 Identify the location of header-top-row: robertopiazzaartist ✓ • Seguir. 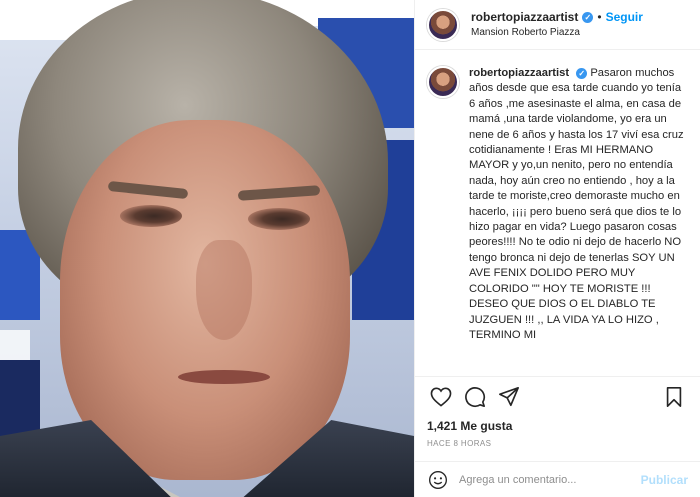
(557, 17).